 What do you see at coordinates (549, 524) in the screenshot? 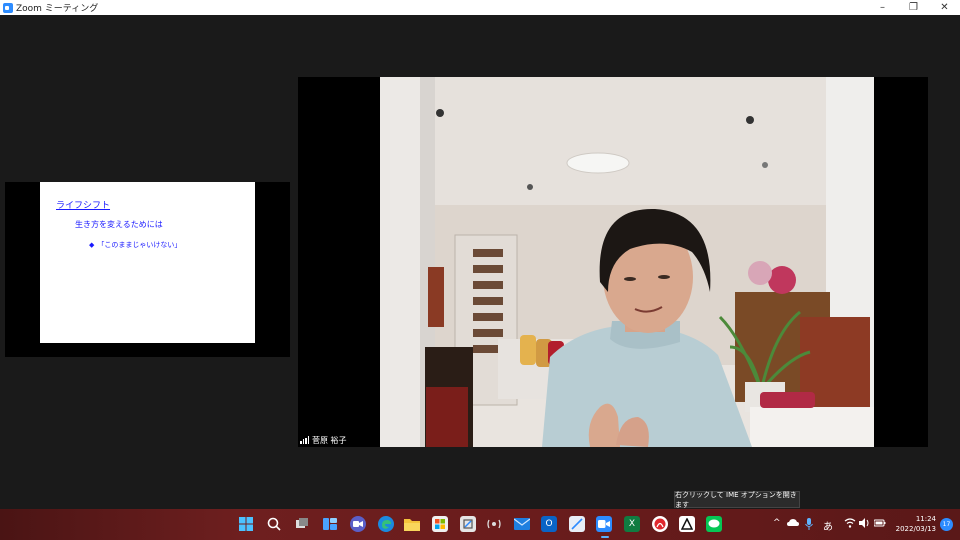
I see `outlook-icon: O` at bounding box center [549, 524].